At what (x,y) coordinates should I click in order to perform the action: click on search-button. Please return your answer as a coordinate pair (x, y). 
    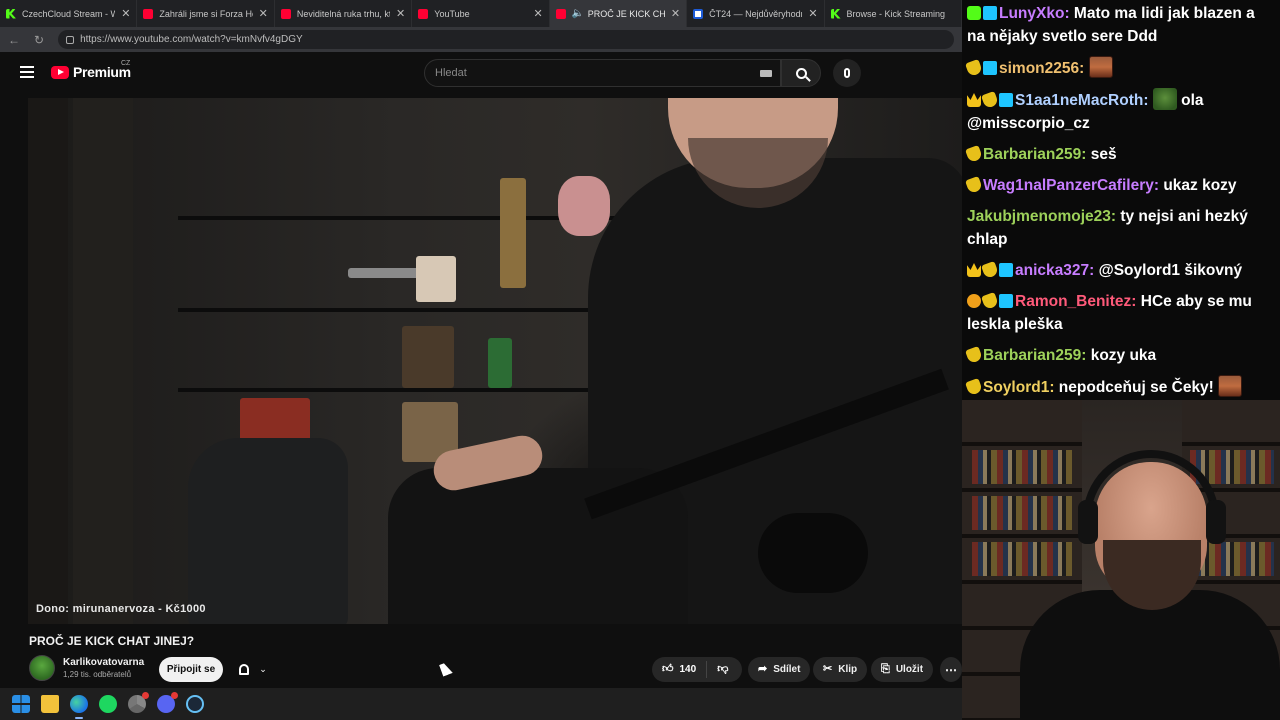
    Looking at the image, I should click on (801, 73).